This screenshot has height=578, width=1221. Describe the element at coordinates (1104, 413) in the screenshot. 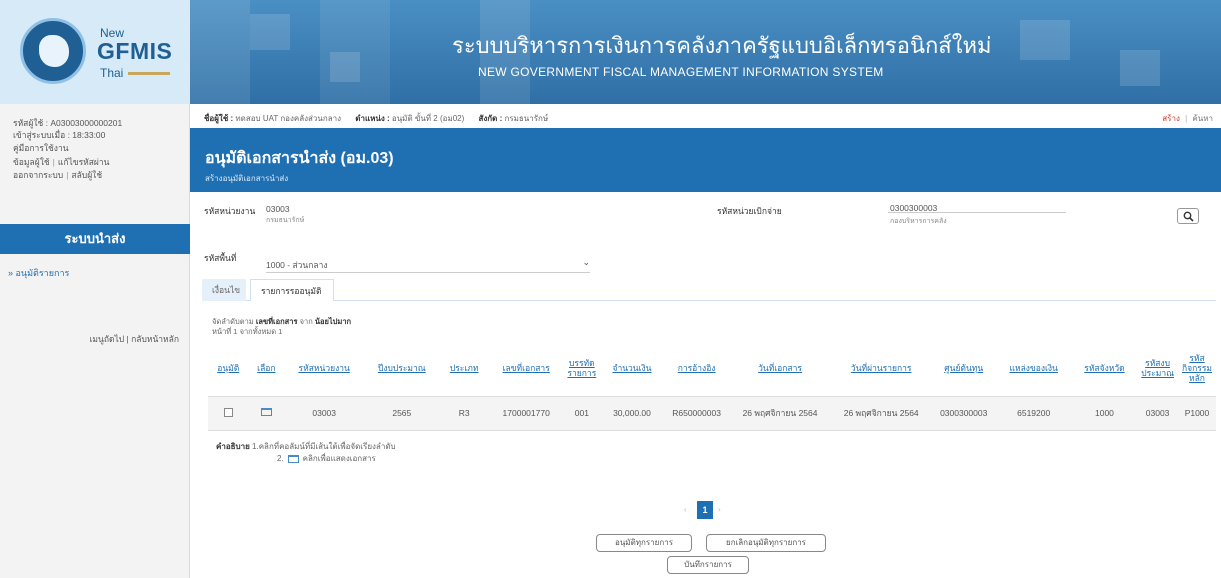

I see `cell-province: 1000` at that location.